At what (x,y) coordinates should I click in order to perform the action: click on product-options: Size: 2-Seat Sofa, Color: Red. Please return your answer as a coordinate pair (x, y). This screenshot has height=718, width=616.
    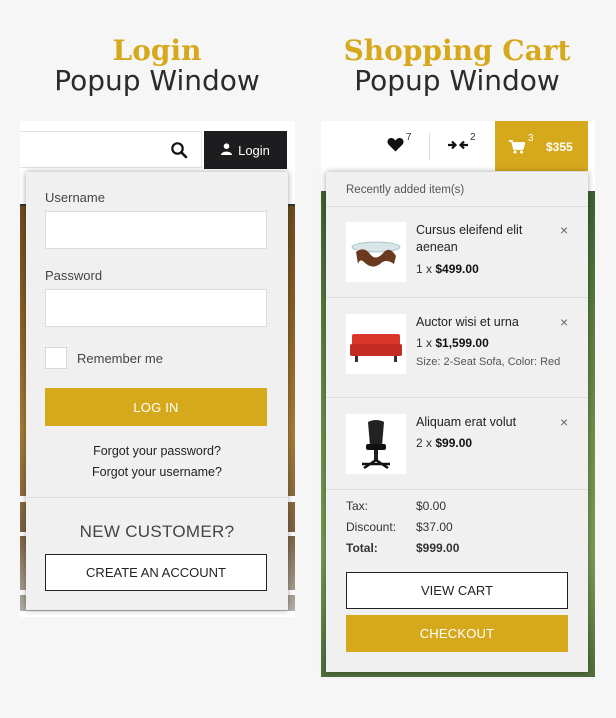
    Looking at the image, I should click on (488, 362).